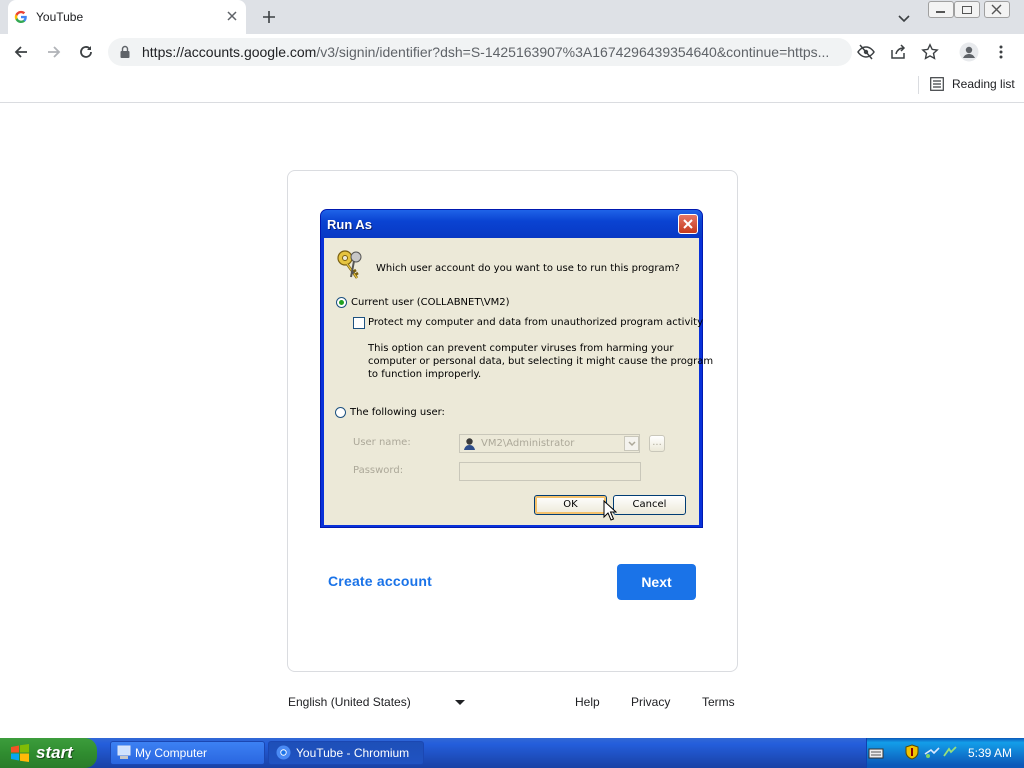 Image resolution: width=1024 pixels, height=768 pixels. What do you see at coordinates (550, 471) in the screenshot?
I see `password-field` at bounding box center [550, 471].